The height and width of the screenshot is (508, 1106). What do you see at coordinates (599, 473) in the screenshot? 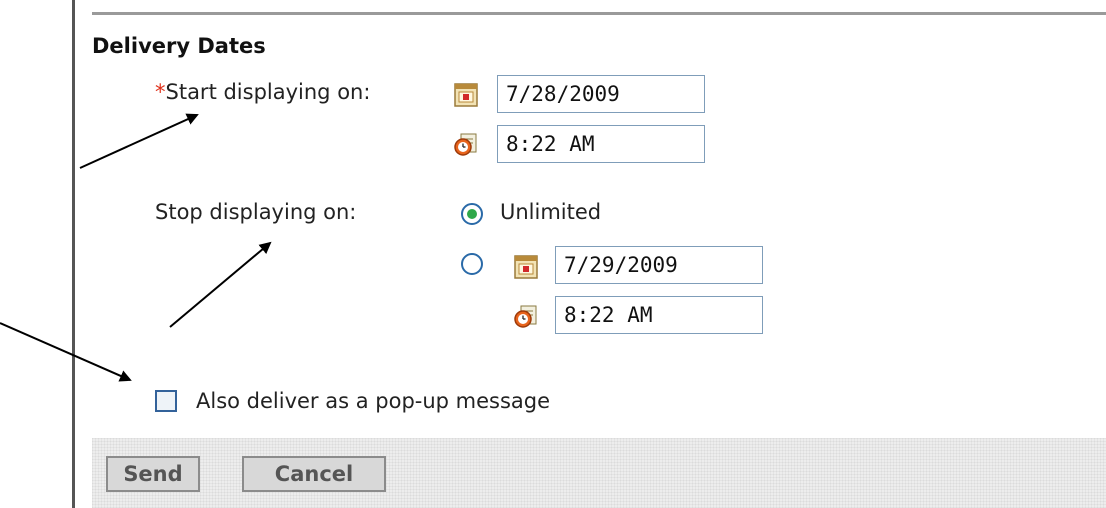
I see `button-bar: Send Cancel` at bounding box center [599, 473].